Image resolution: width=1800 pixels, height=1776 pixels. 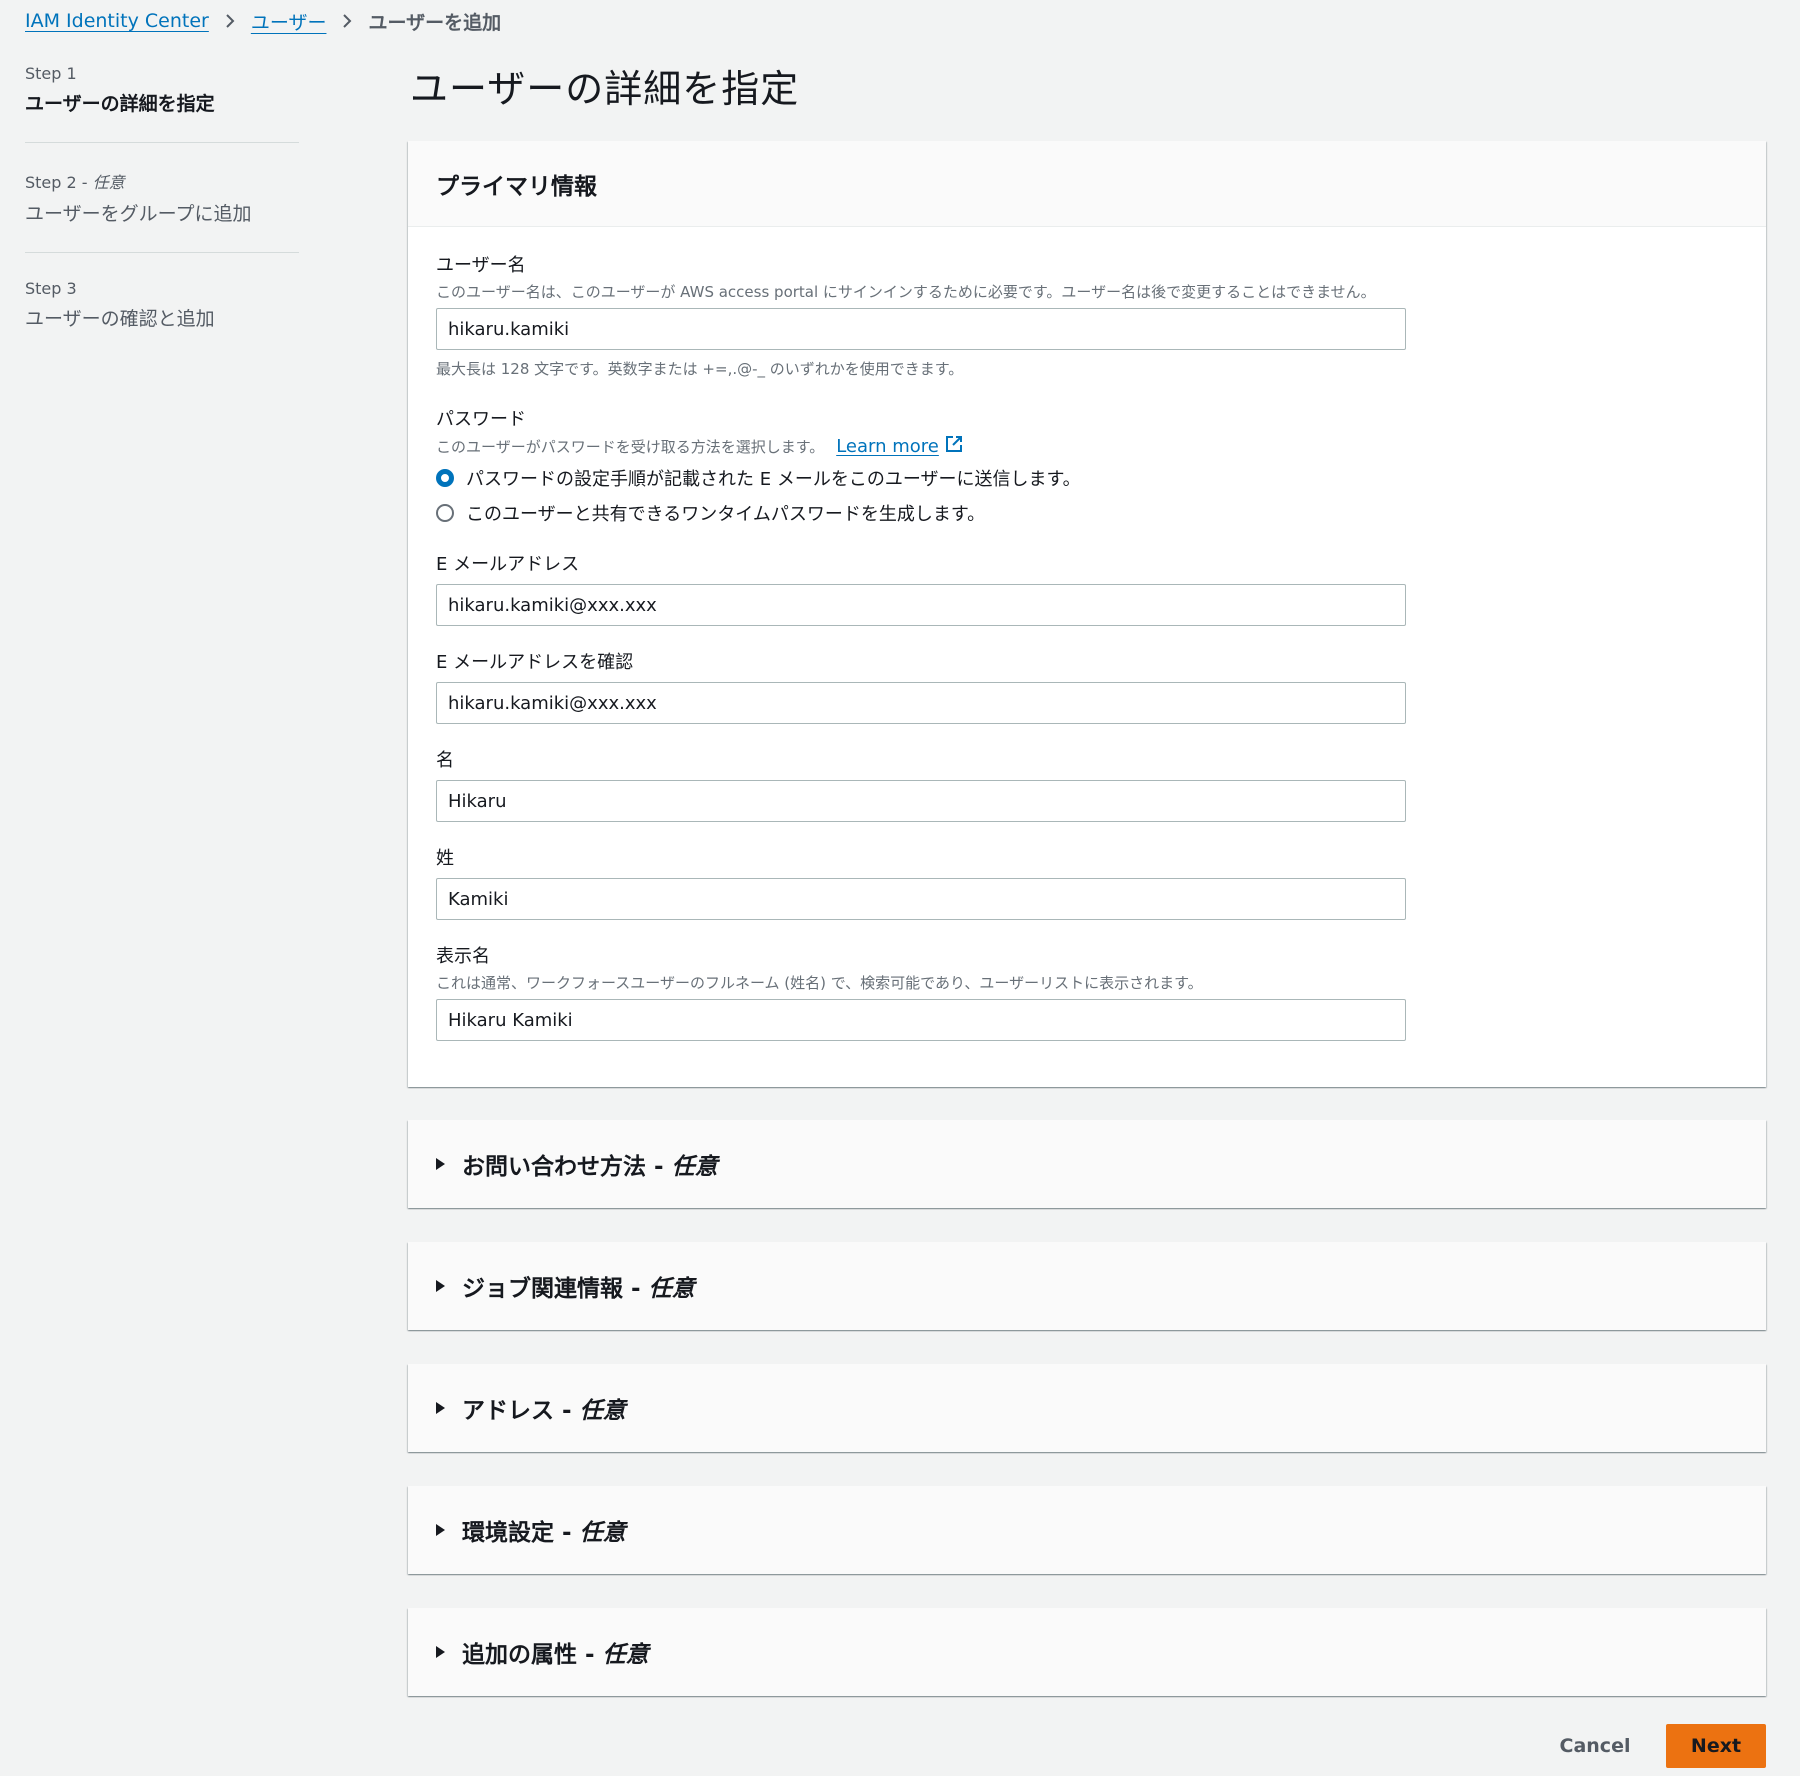 What do you see at coordinates (75, 182) in the screenshot?
I see `step-number: Step 2 - 任意` at bounding box center [75, 182].